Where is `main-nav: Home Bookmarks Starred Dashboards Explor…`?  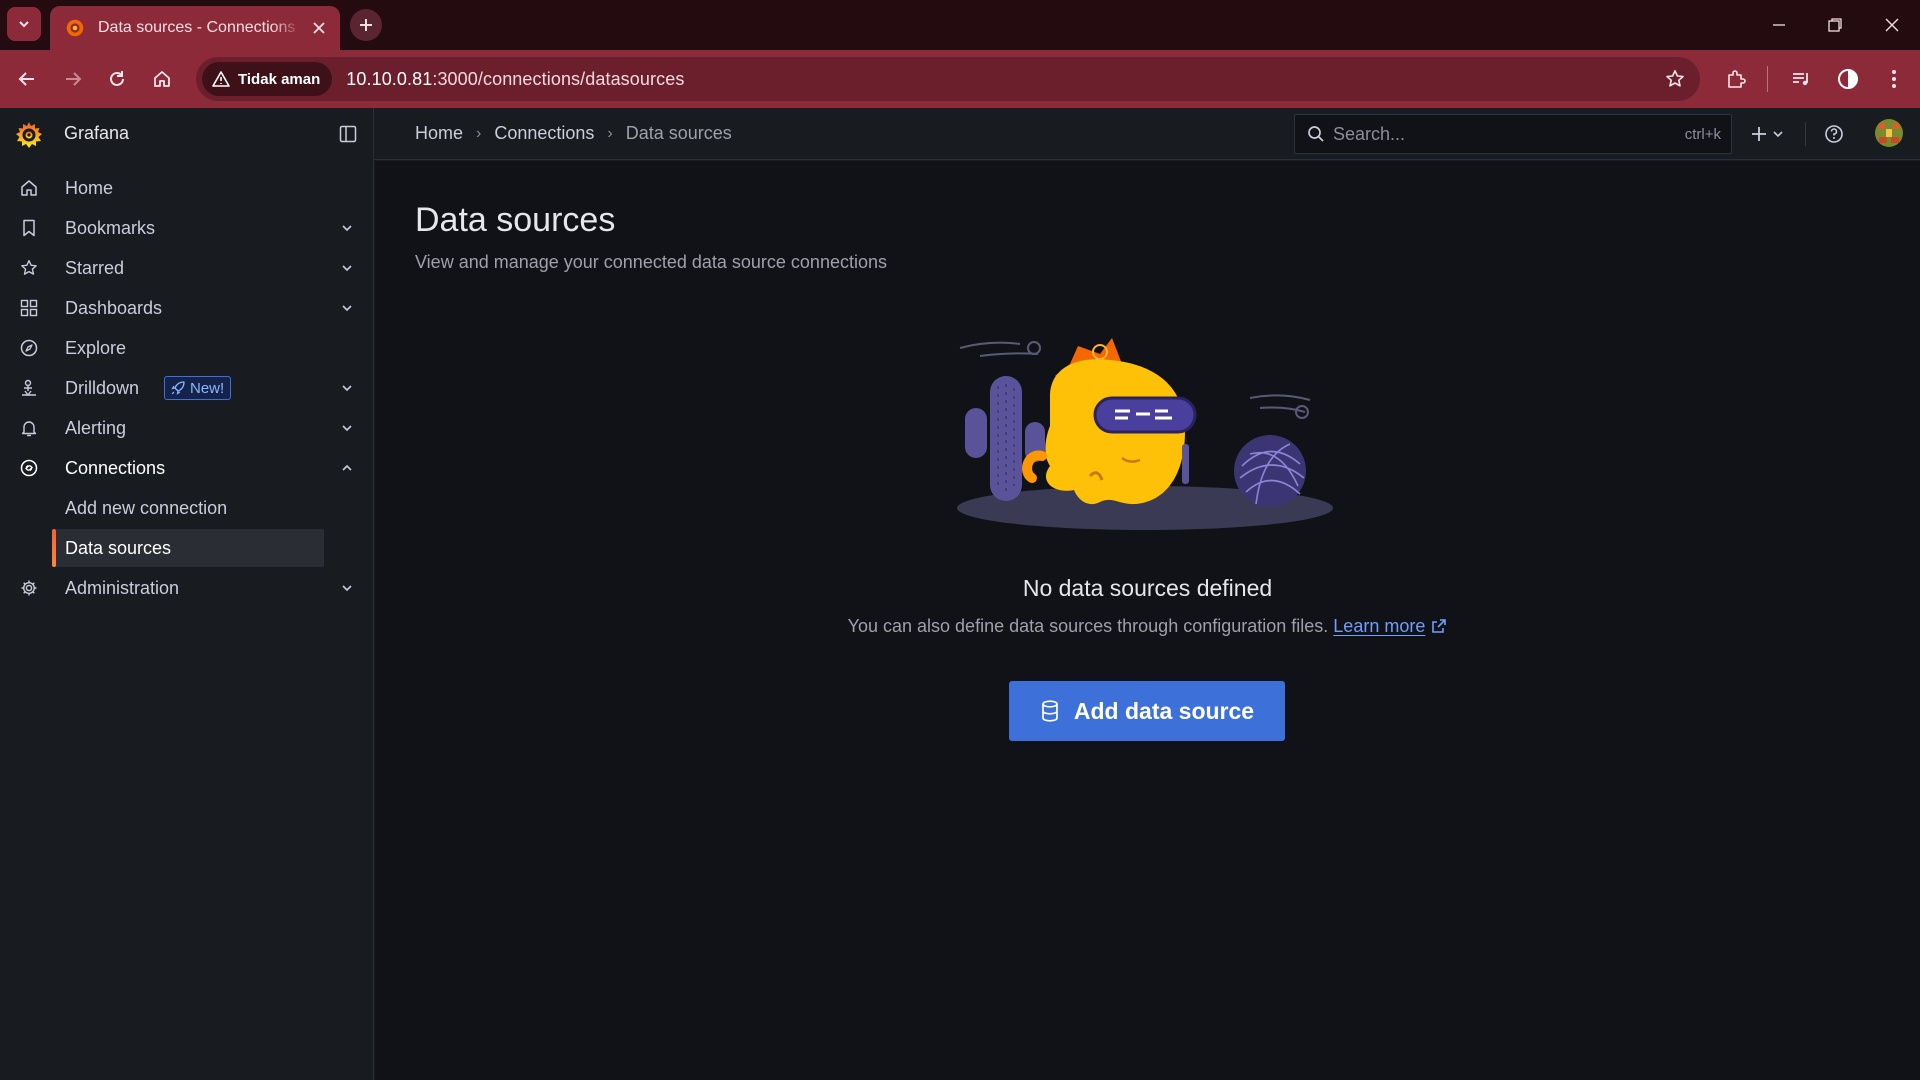 main-nav: Home Bookmarks Starred Dashboards Explor… is located at coordinates (187, 388).